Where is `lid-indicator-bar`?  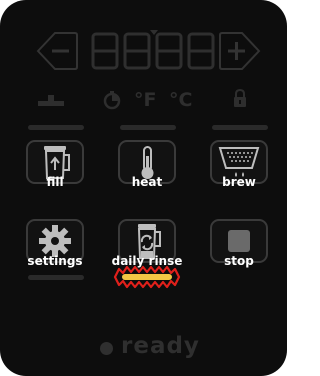
lid-indicator-bar is located at coordinates (56, 127).